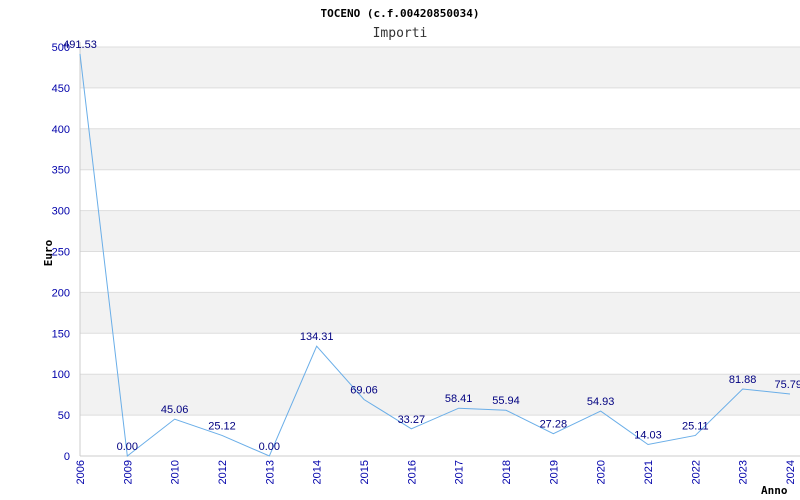  I want to click on data-label: 491.53, so click(80, 45).